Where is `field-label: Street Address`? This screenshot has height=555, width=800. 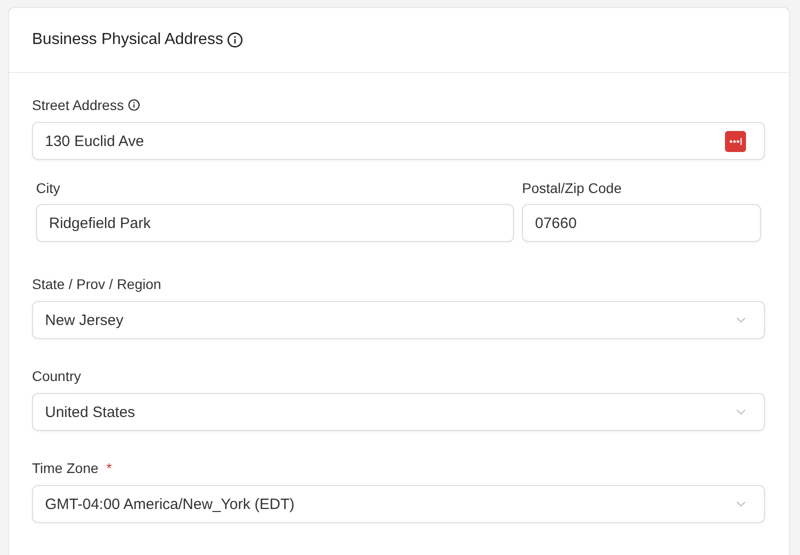
field-label: Street Address is located at coordinates (78, 105).